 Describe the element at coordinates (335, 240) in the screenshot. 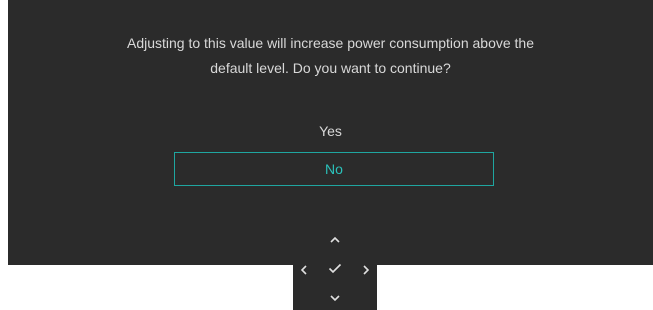

I see `chevron-up-icon` at that location.